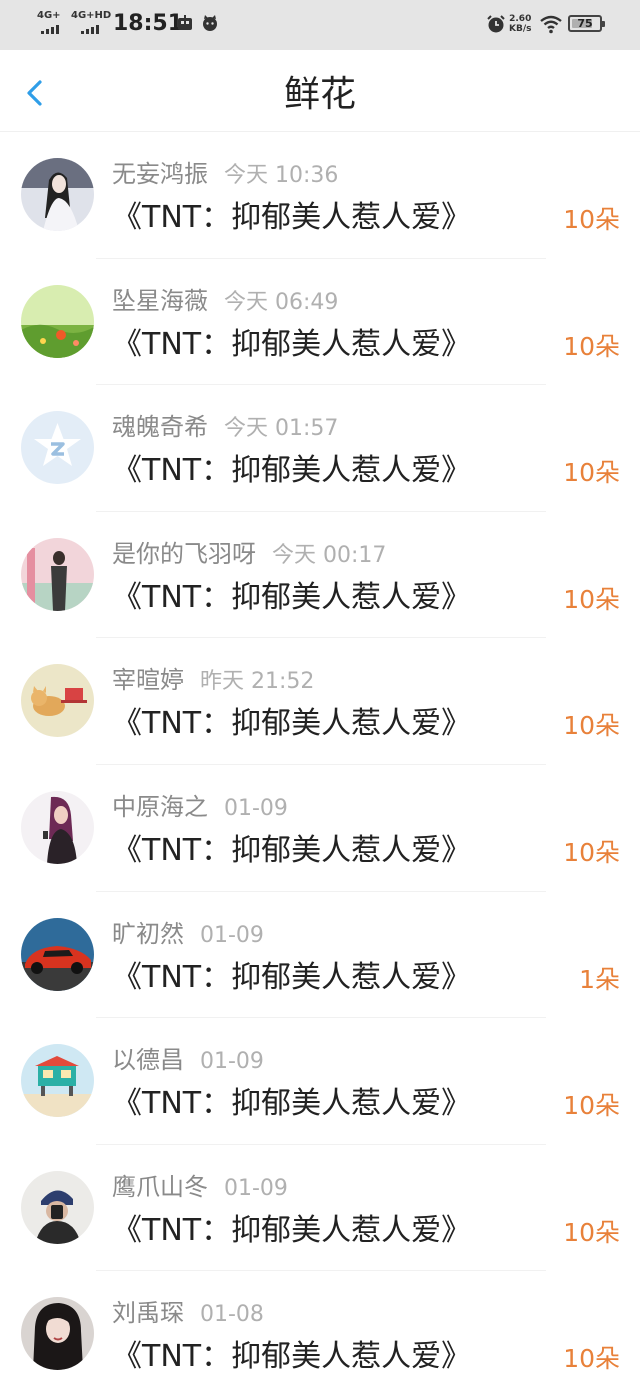  What do you see at coordinates (320, 448) in the screenshot?
I see `list-item: 魂魄奇希 今天 01:57 《TNT：抑郁美人惹人爱》 10朵` at bounding box center [320, 448].